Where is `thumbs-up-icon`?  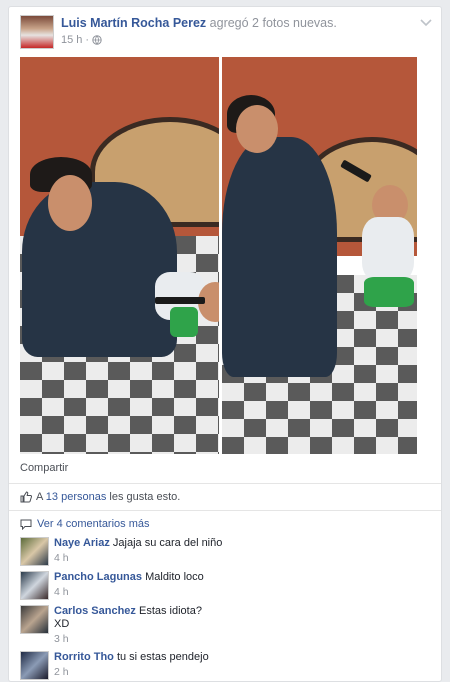
thumbs-up-icon is located at coordinates (26, 497).